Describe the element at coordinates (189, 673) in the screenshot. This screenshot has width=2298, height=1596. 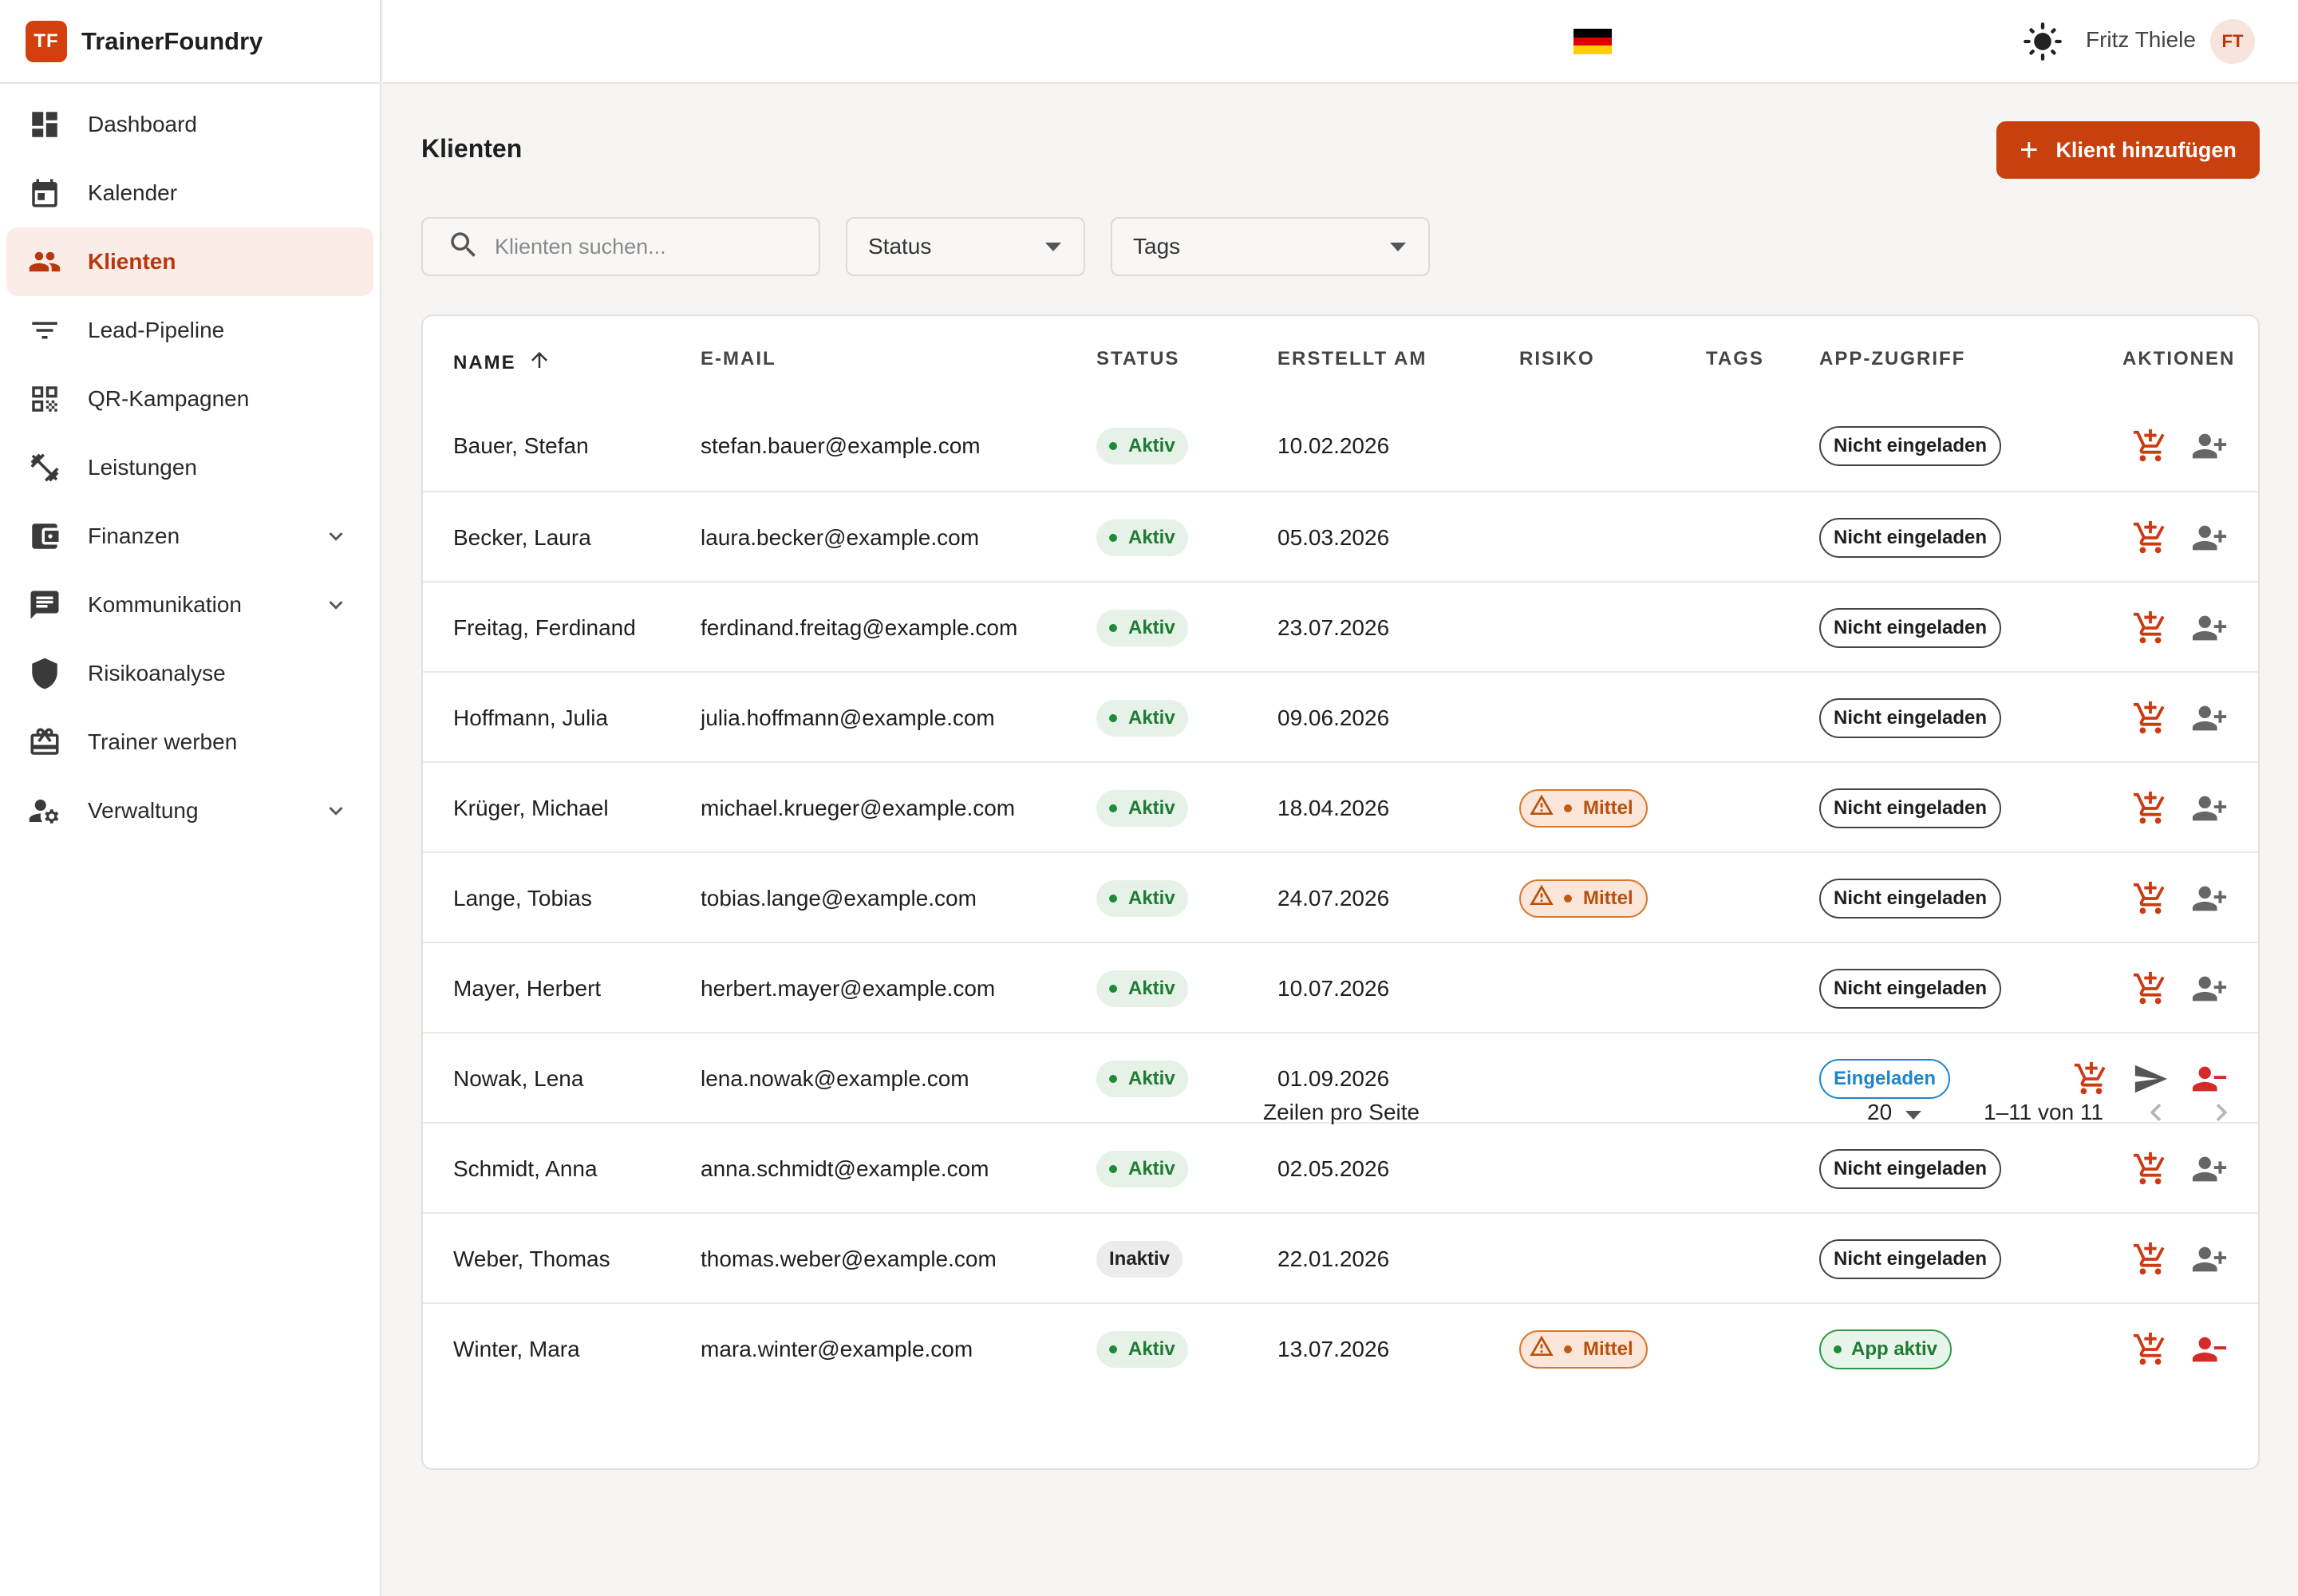
I see `sidebar-item-risikoanalyse: Risikoanalyse` at that location.